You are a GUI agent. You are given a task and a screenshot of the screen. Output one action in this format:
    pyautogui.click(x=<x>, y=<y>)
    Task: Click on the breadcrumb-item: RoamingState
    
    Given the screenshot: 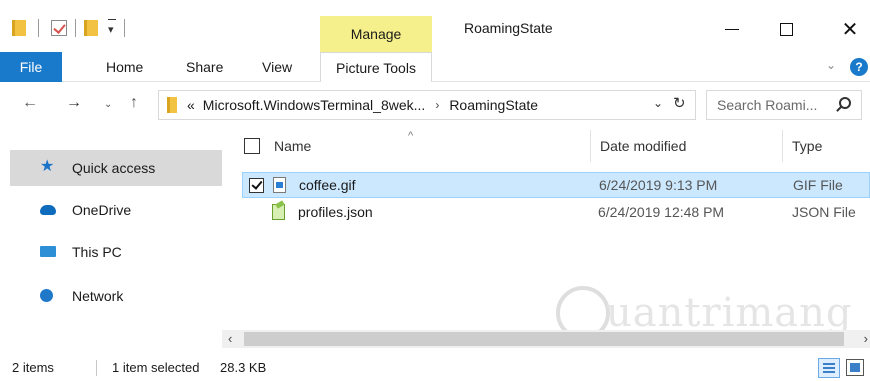 What is the action you would take?
    pyautogui.click(x=493, y=105)
    